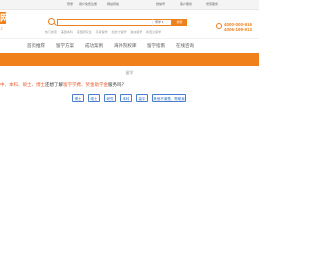  What do you see at coordinates (212, 4) in the screenshot?
I see `vip-service-link: 增值服务` at bounding box center [212, 4].